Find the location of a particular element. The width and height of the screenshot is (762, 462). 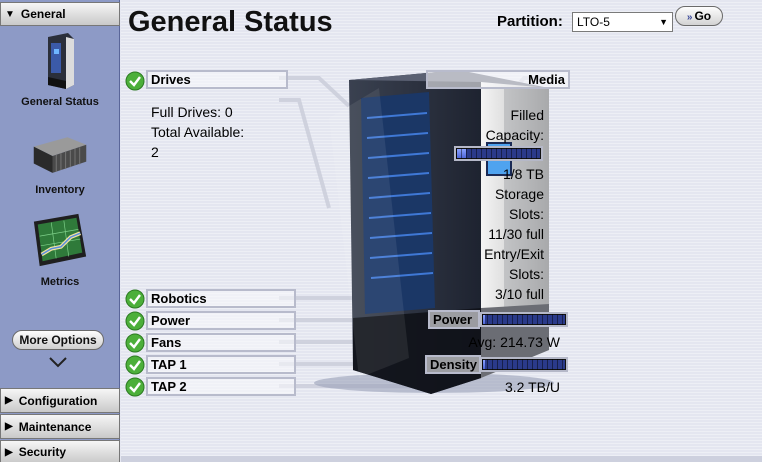

library-tower-icon is located at coordinates (60, 61).